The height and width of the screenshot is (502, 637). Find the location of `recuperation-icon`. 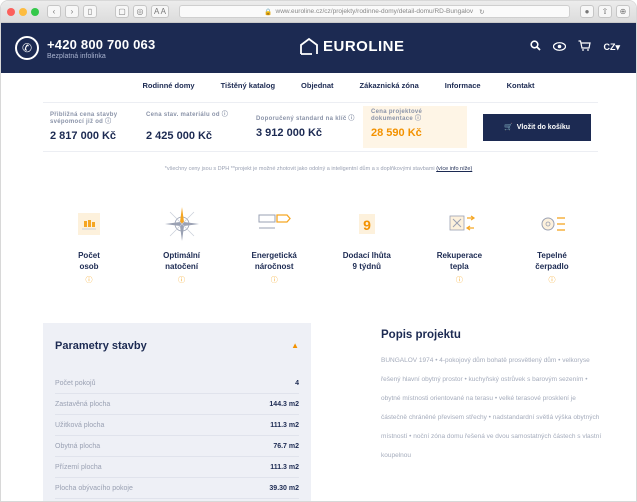

recuperation-icon is located at coordinates (459, 224).